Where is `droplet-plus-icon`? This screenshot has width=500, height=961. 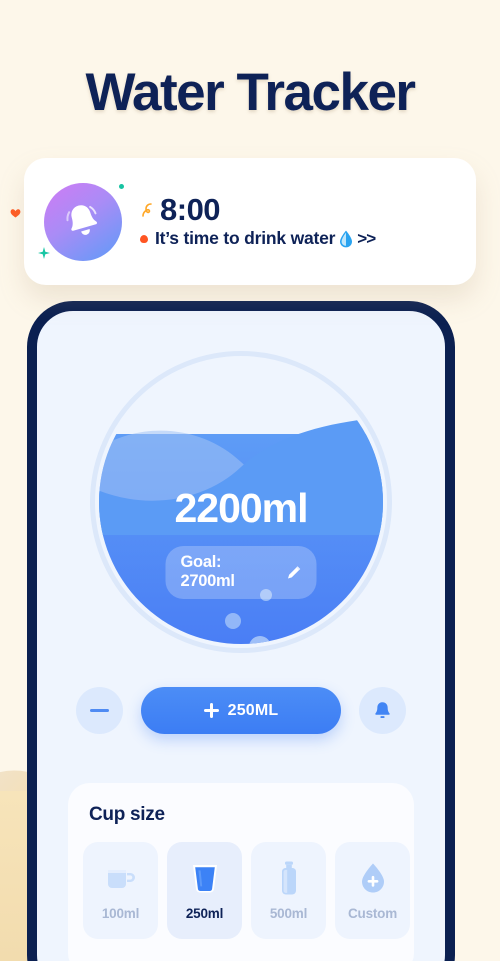 droplet-plus-icon is located at coordinates (373, 878).